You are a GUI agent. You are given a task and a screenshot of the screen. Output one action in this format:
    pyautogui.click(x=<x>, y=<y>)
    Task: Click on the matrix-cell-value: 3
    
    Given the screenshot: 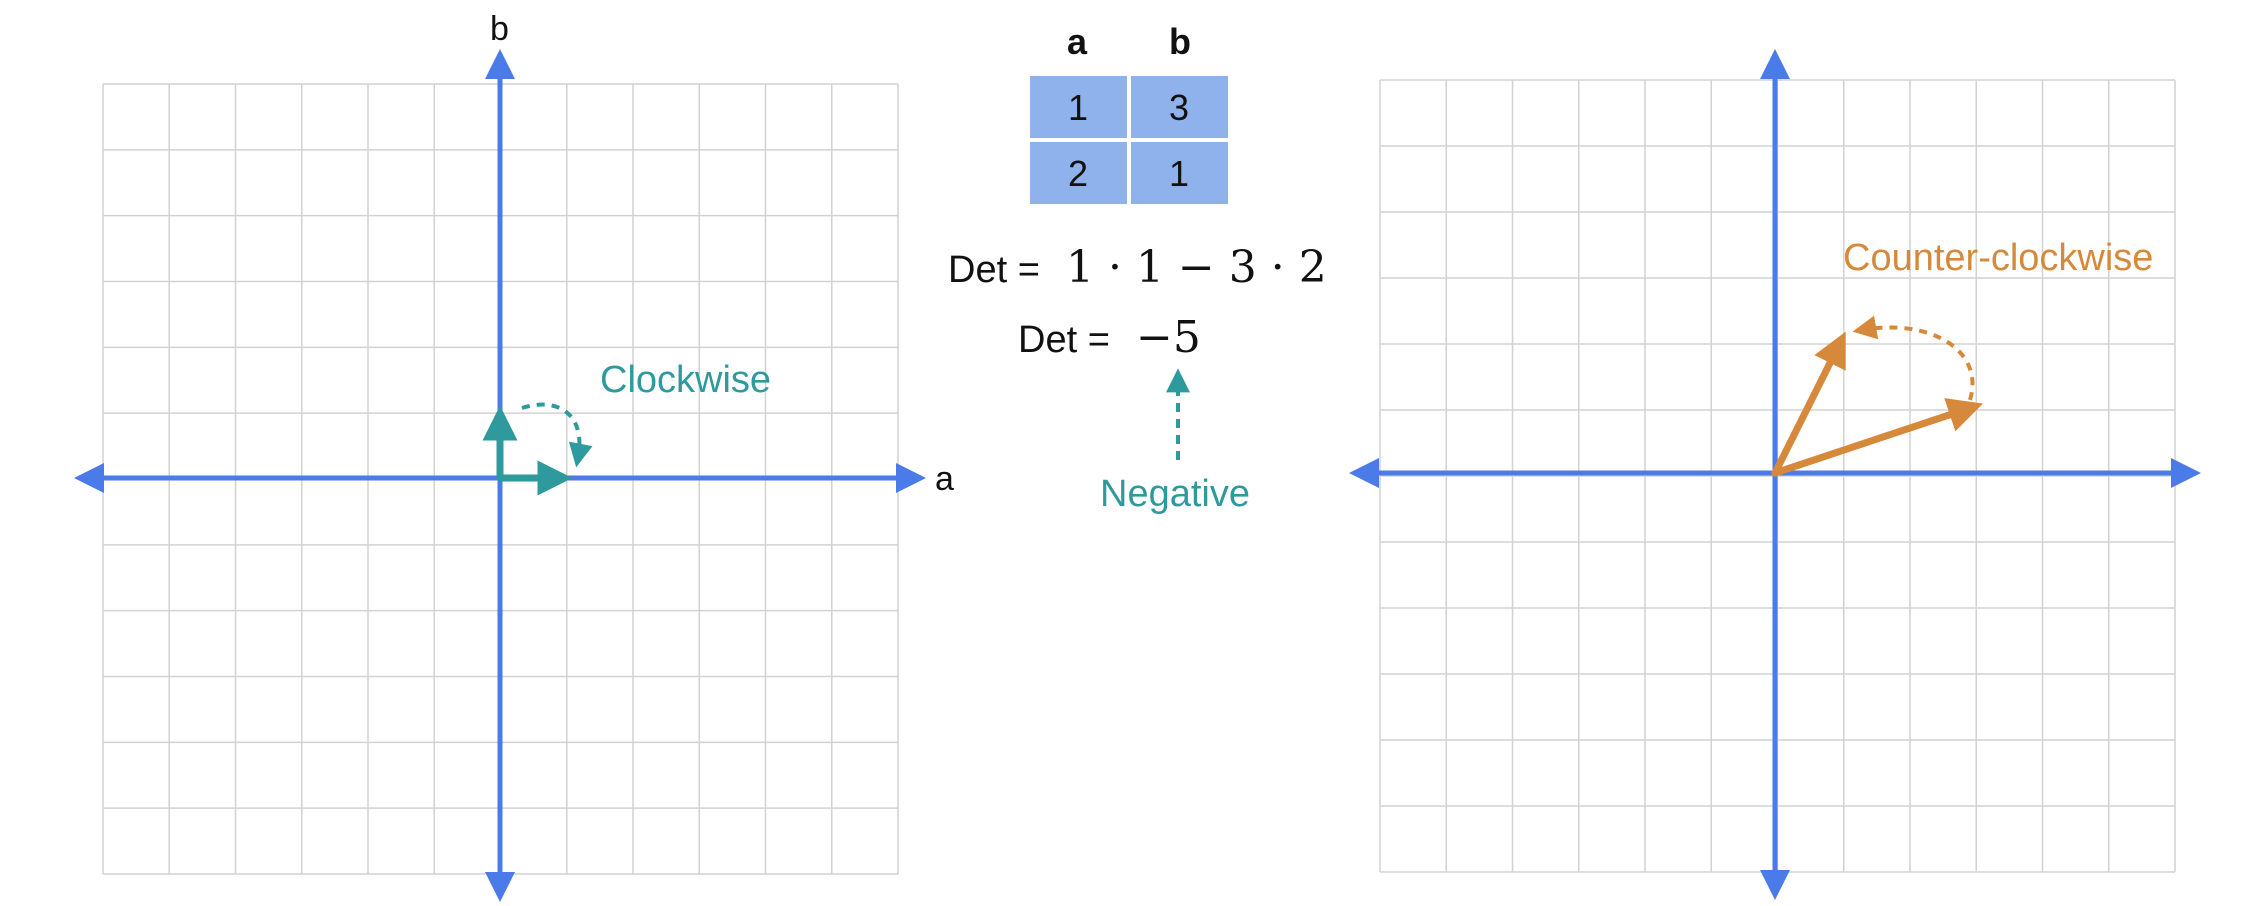 What is the action you would take?
    pyautogui.click(x=1179, y=107)
    